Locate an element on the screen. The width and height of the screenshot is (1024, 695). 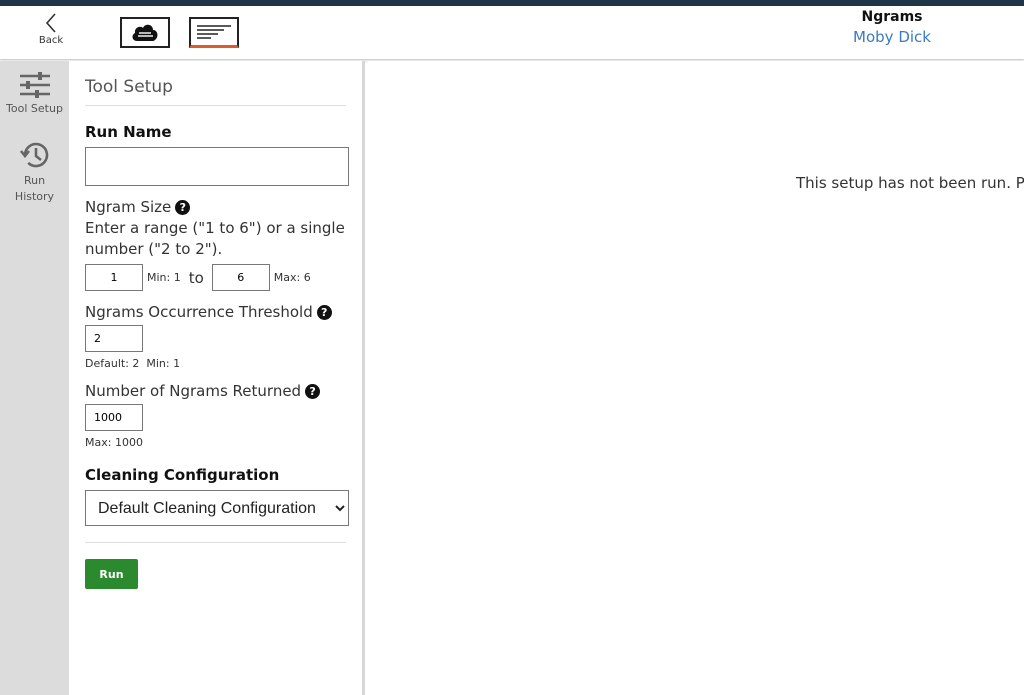
panel-divider is located at coordinates (215, 542).